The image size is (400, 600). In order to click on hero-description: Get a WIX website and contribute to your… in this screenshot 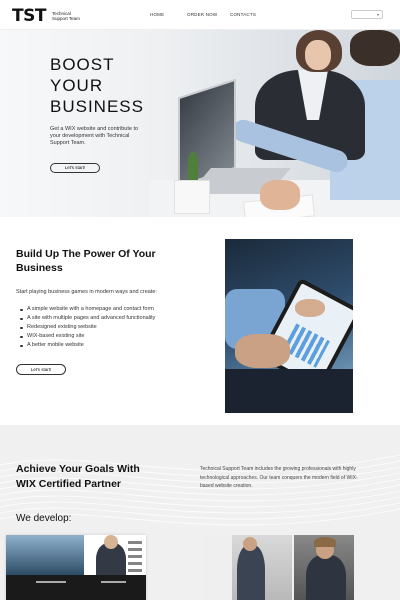, I will do `click(94, 136)`.